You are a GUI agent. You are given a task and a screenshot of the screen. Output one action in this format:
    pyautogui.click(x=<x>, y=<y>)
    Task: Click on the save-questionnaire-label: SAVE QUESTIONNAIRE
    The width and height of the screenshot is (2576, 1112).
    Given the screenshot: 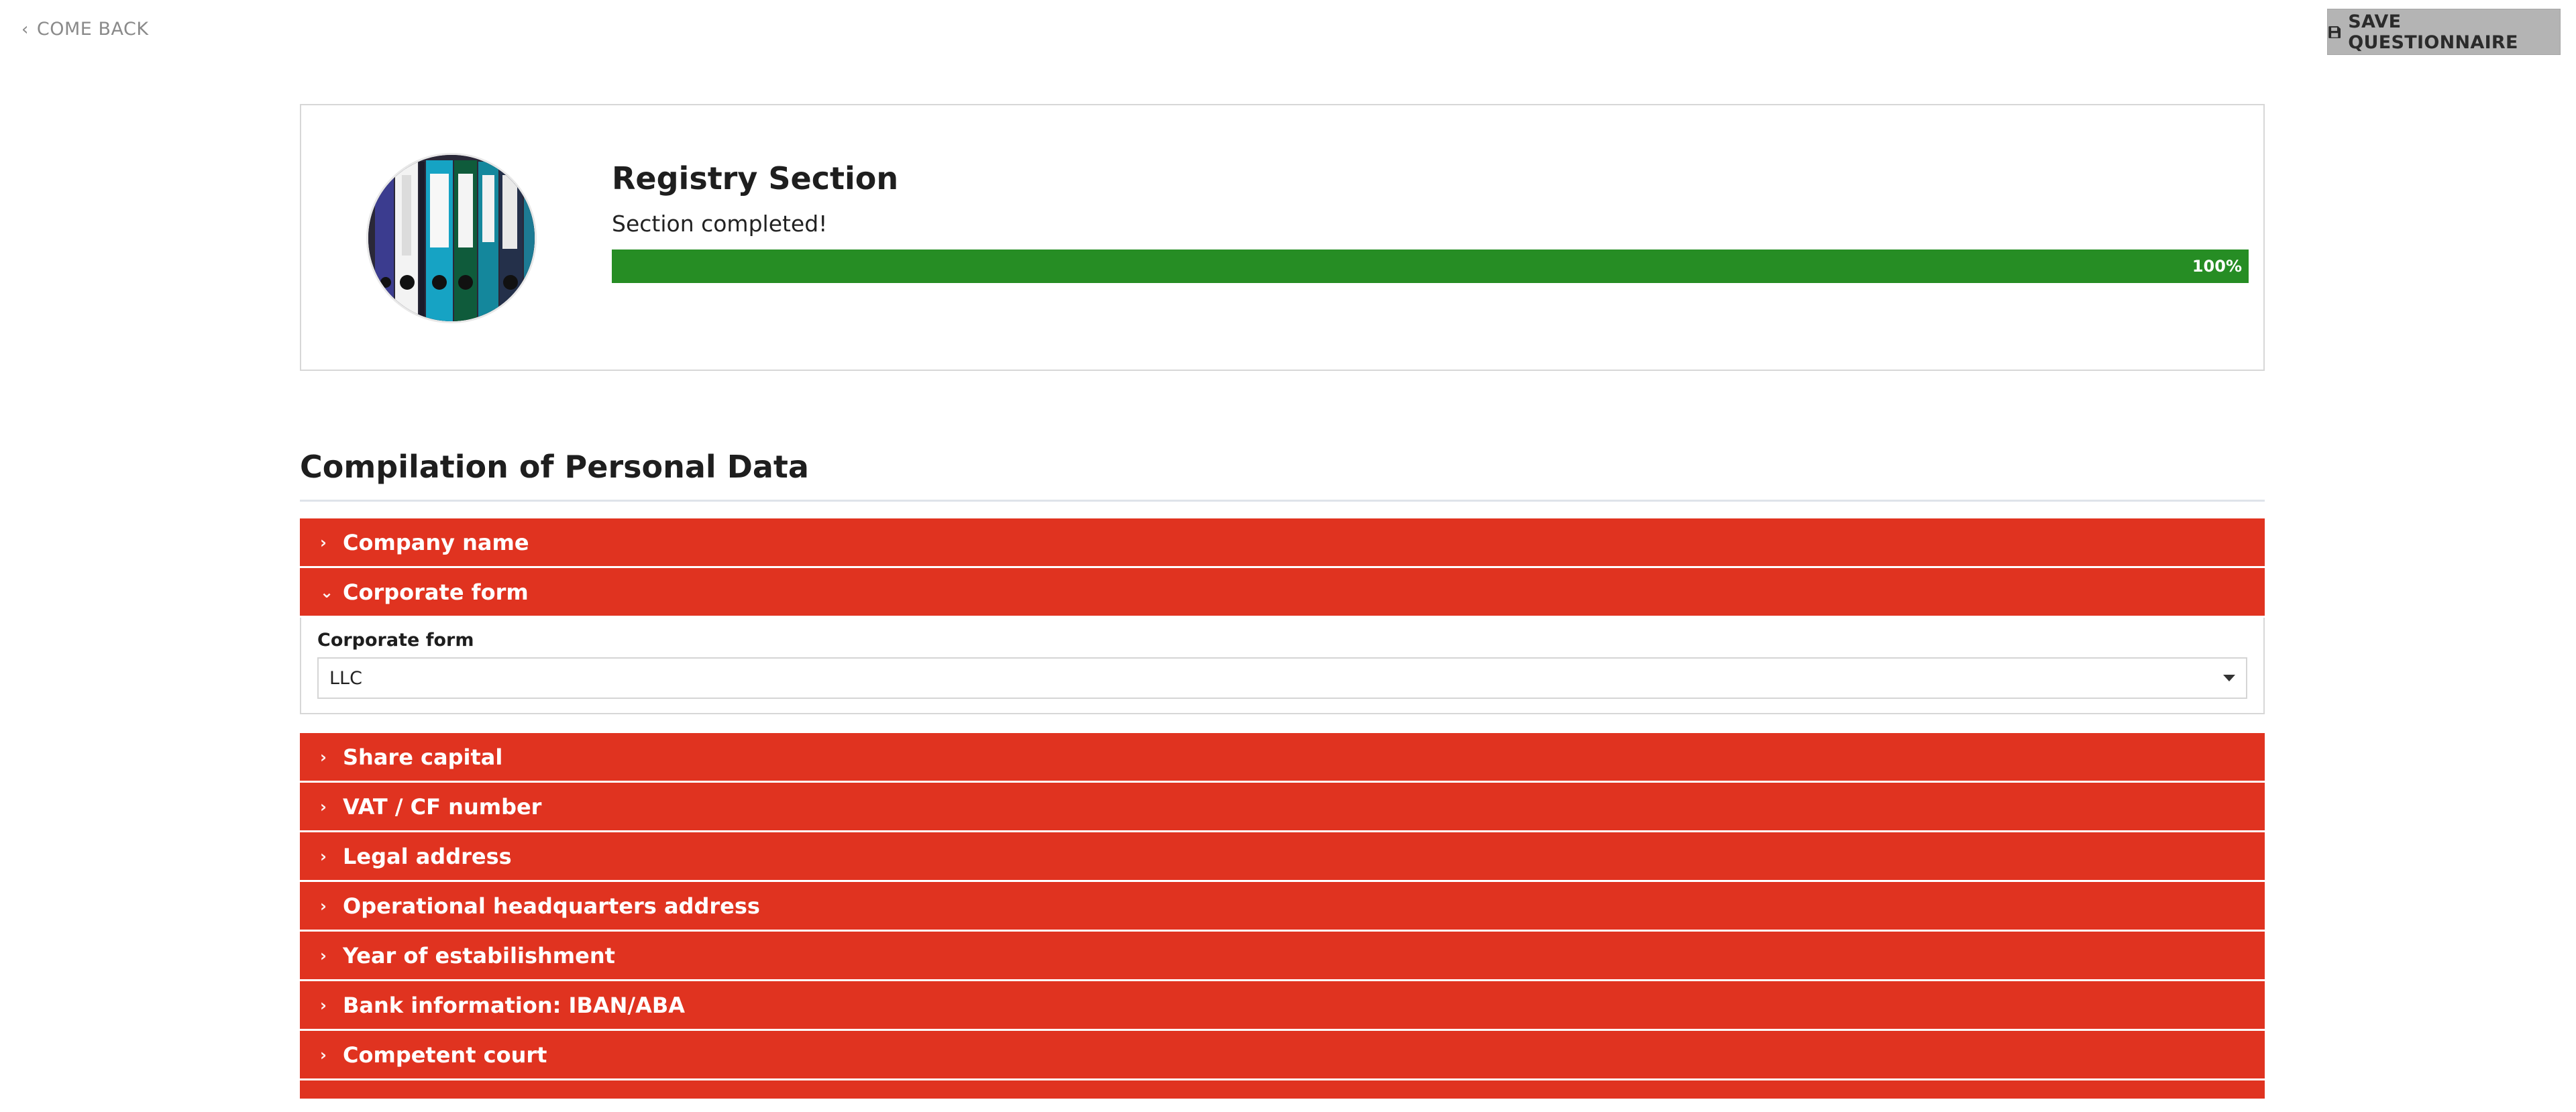 What is the action you would take?
    pyautogui.click(x=2433, y=32)
    